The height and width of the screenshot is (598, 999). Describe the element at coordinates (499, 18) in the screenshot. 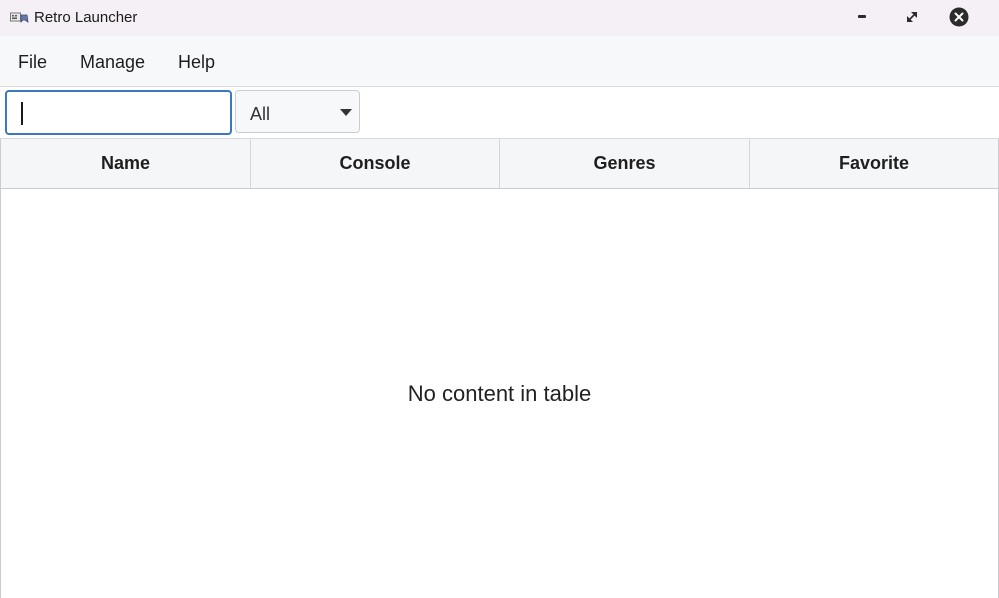

I see `title-bar: Retro Launcher` at that location.